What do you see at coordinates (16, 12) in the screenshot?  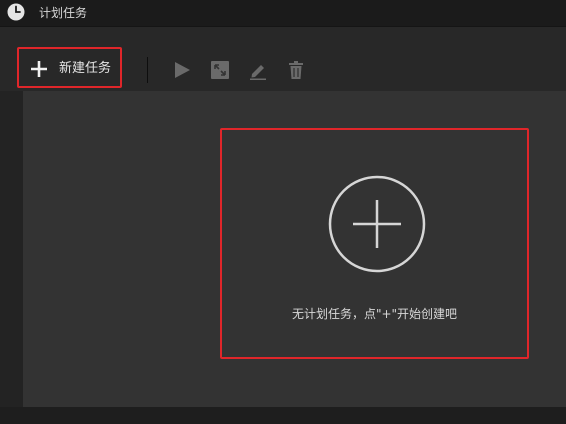 I see `clock-icon` at bounding box center [16, 12].